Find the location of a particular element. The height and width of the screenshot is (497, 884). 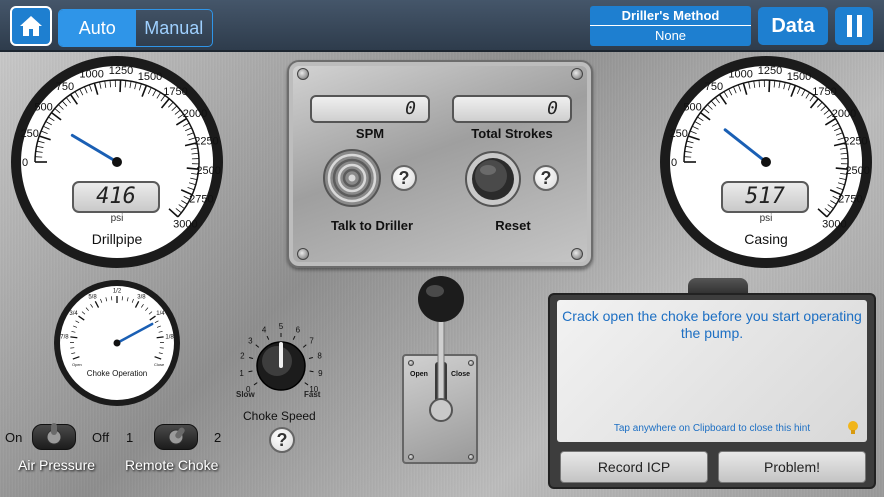

method-title: Driller's Method is located at coordinates (670, 16).